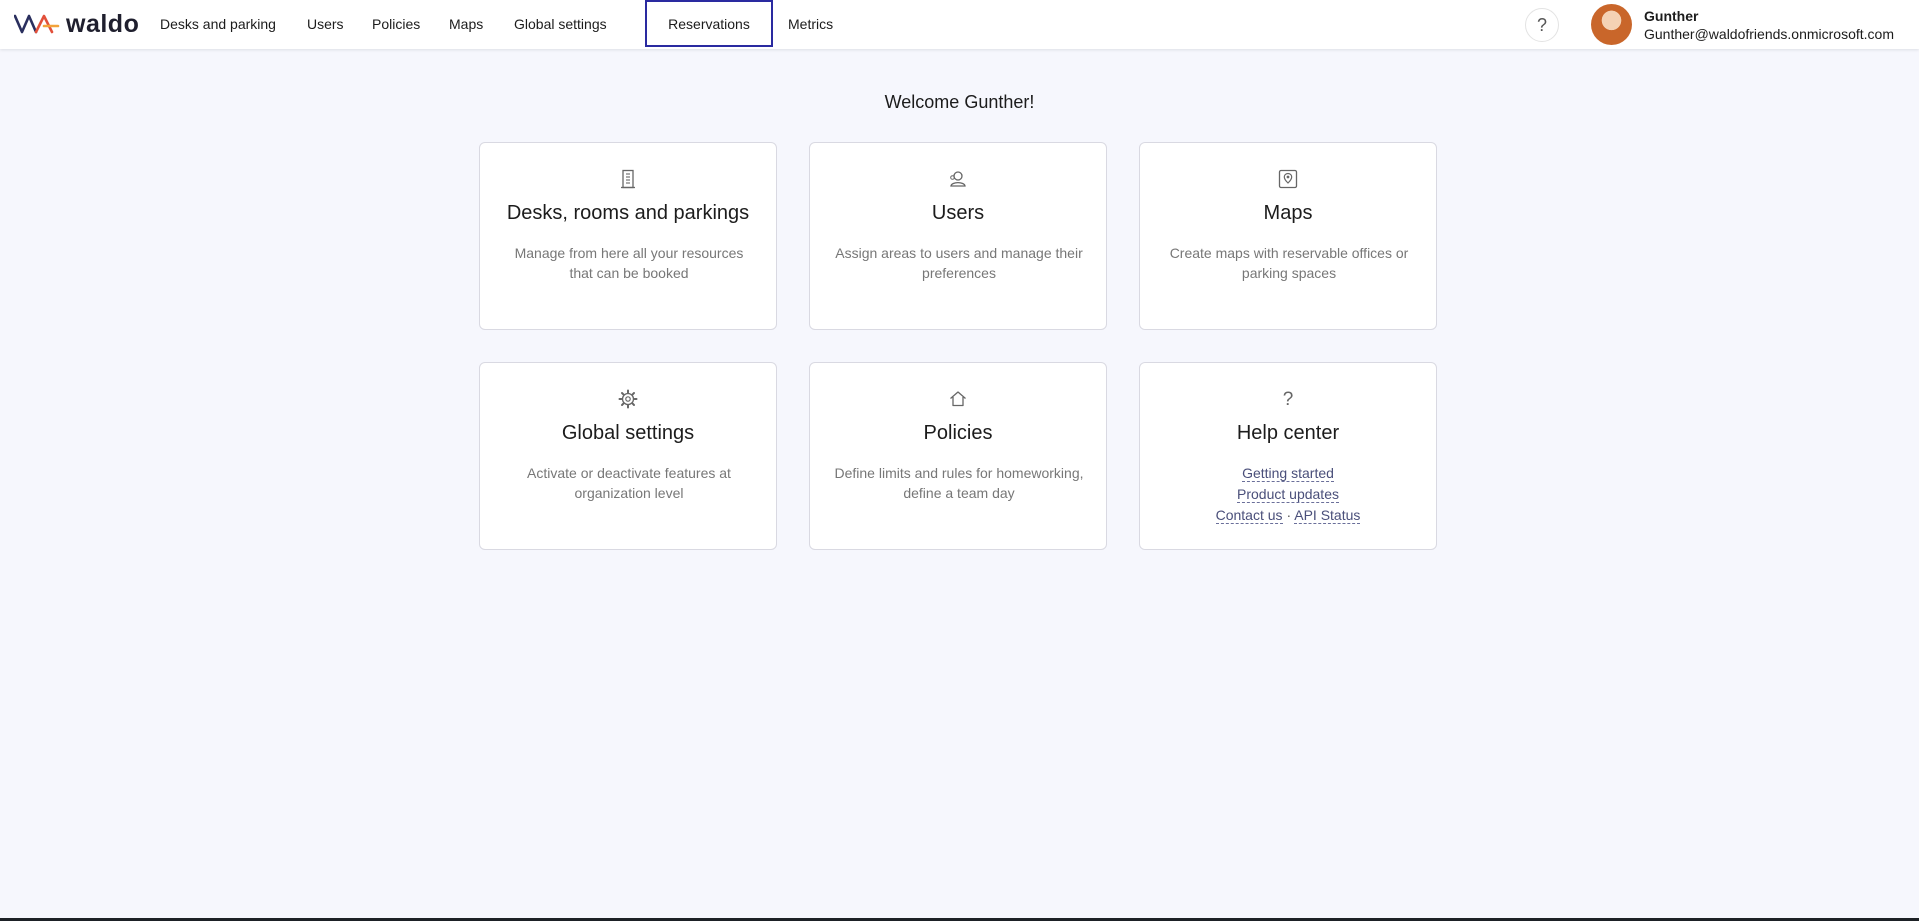 This screenshot has height=921, width=1919. I want to click on card-title: Maps, so click(1288, 213).